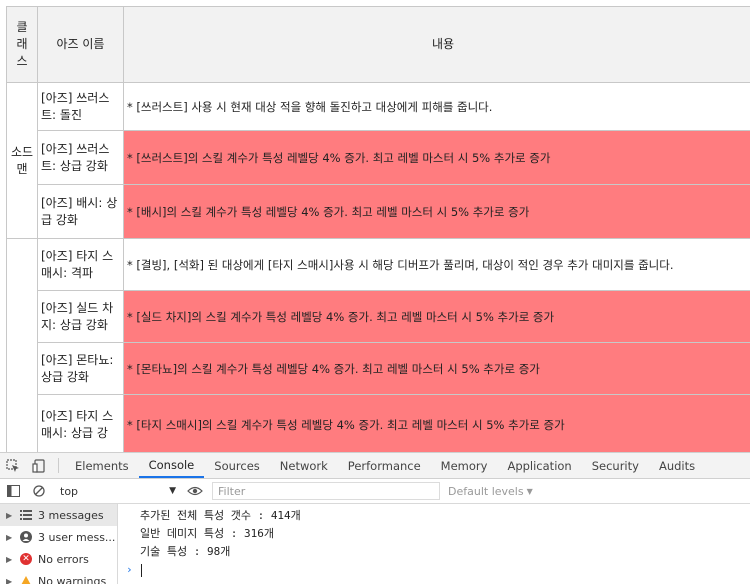 This screenshot has height=584, width=750. I want to click on tab-security: Security, so click(615, 465).